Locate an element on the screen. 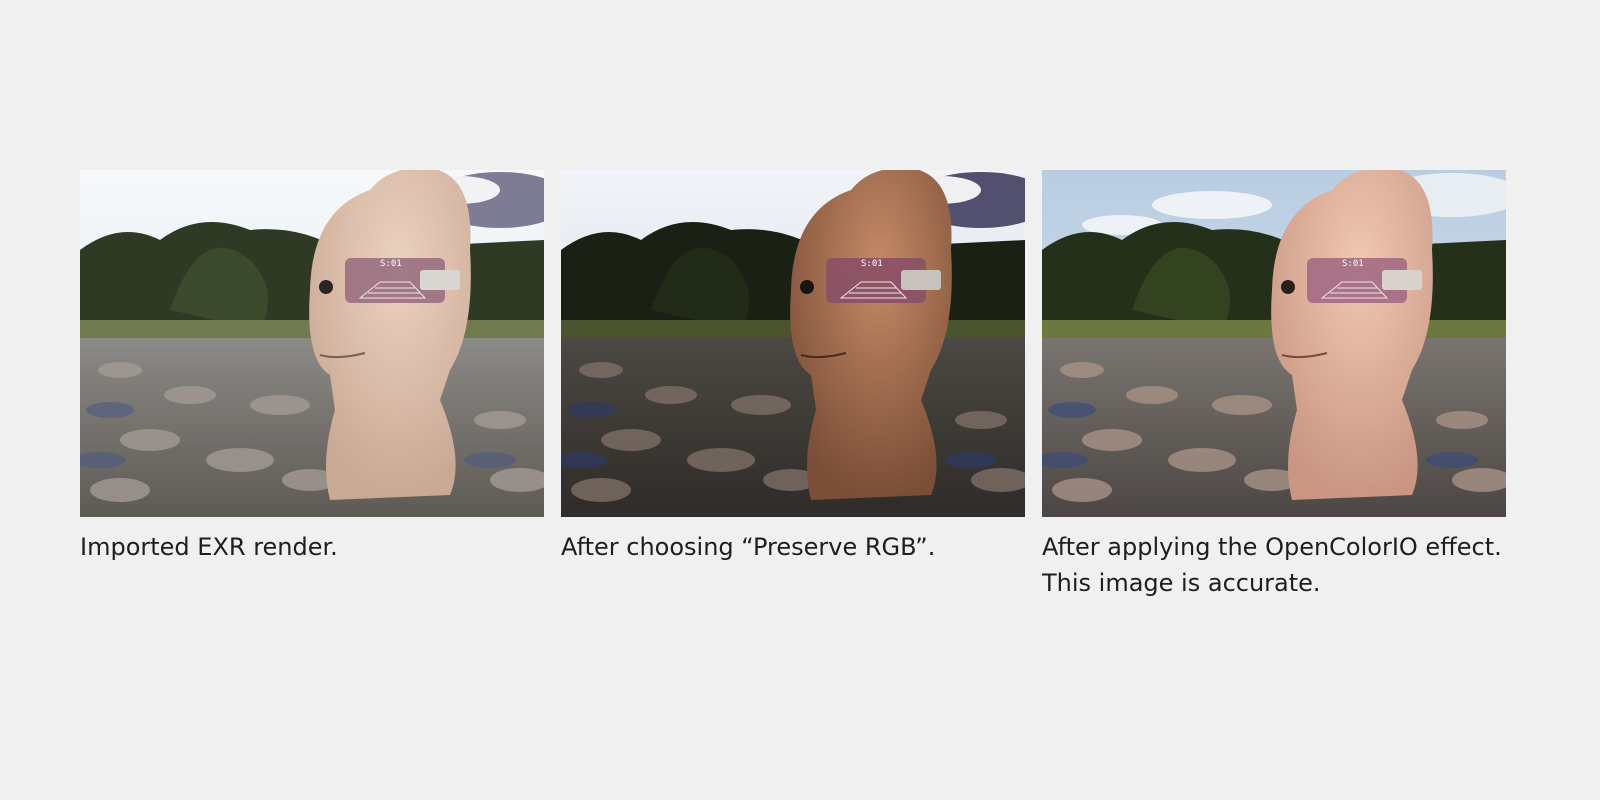 Image resolution: width=1600 pixels, height=800 pixels. caption-line: After choosing “Preserve RGB”. is located at coordinates (748, 547).